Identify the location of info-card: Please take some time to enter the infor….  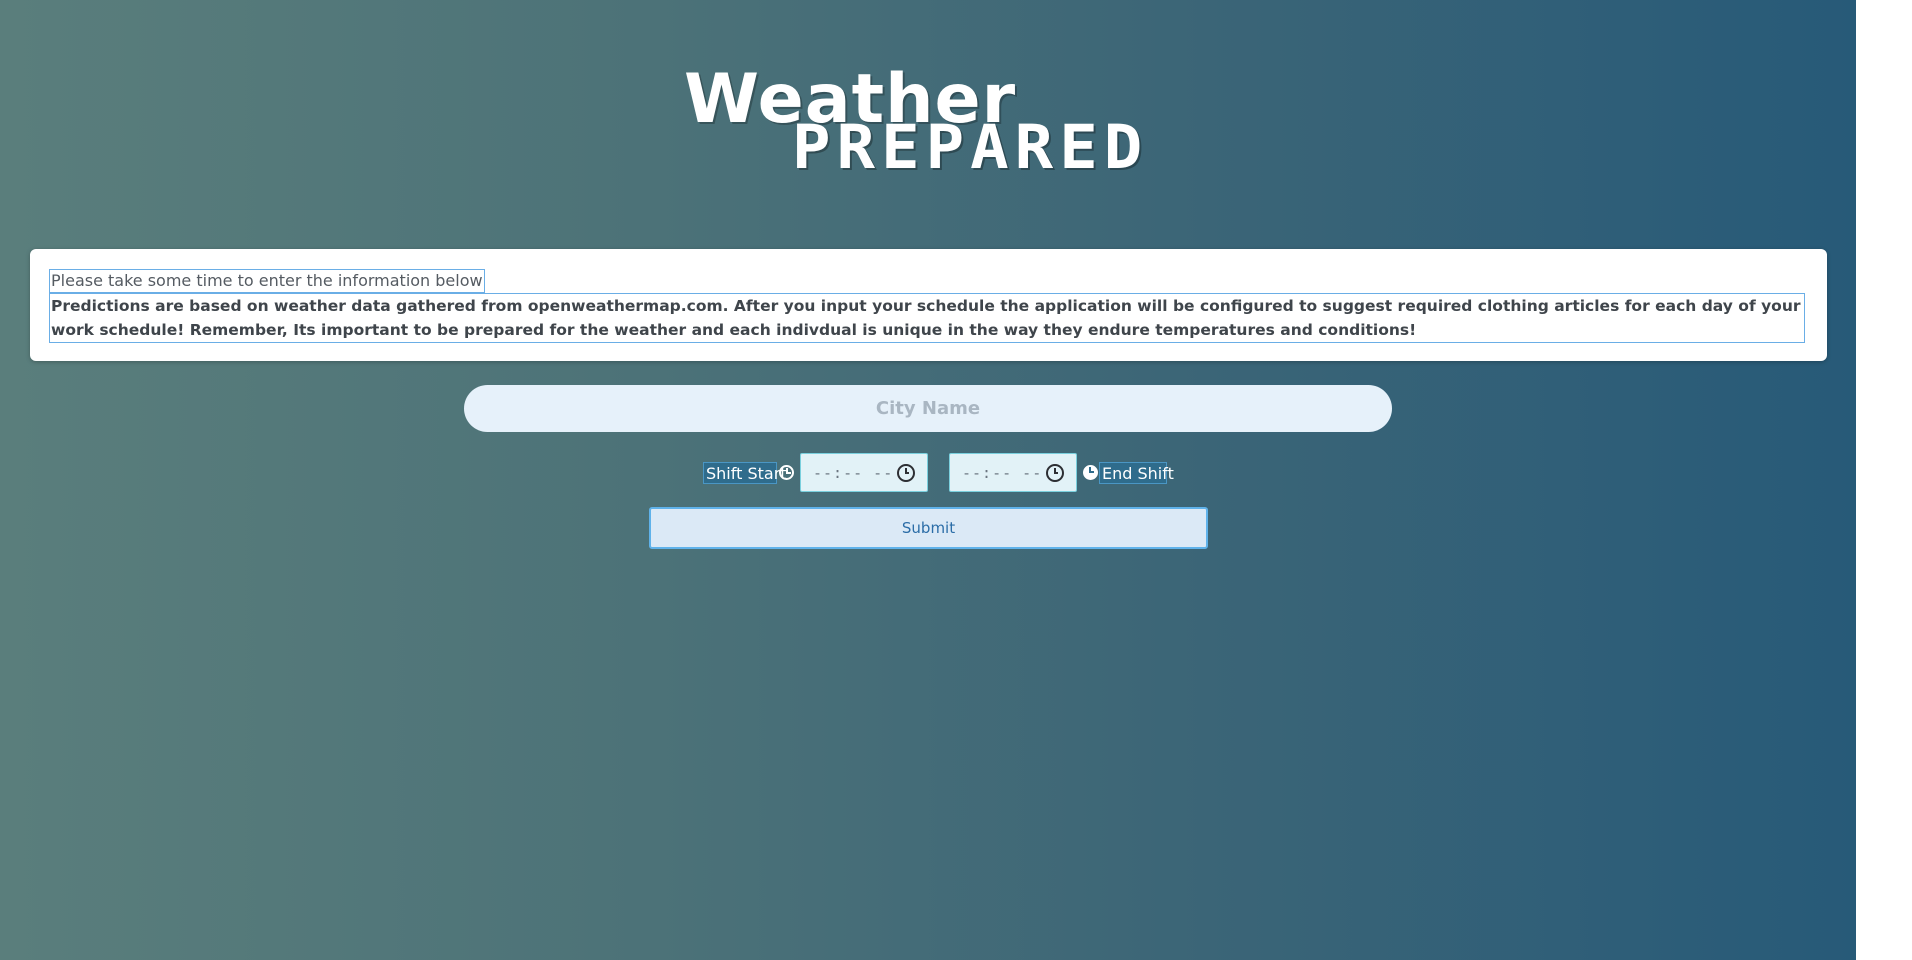
(928, 305).